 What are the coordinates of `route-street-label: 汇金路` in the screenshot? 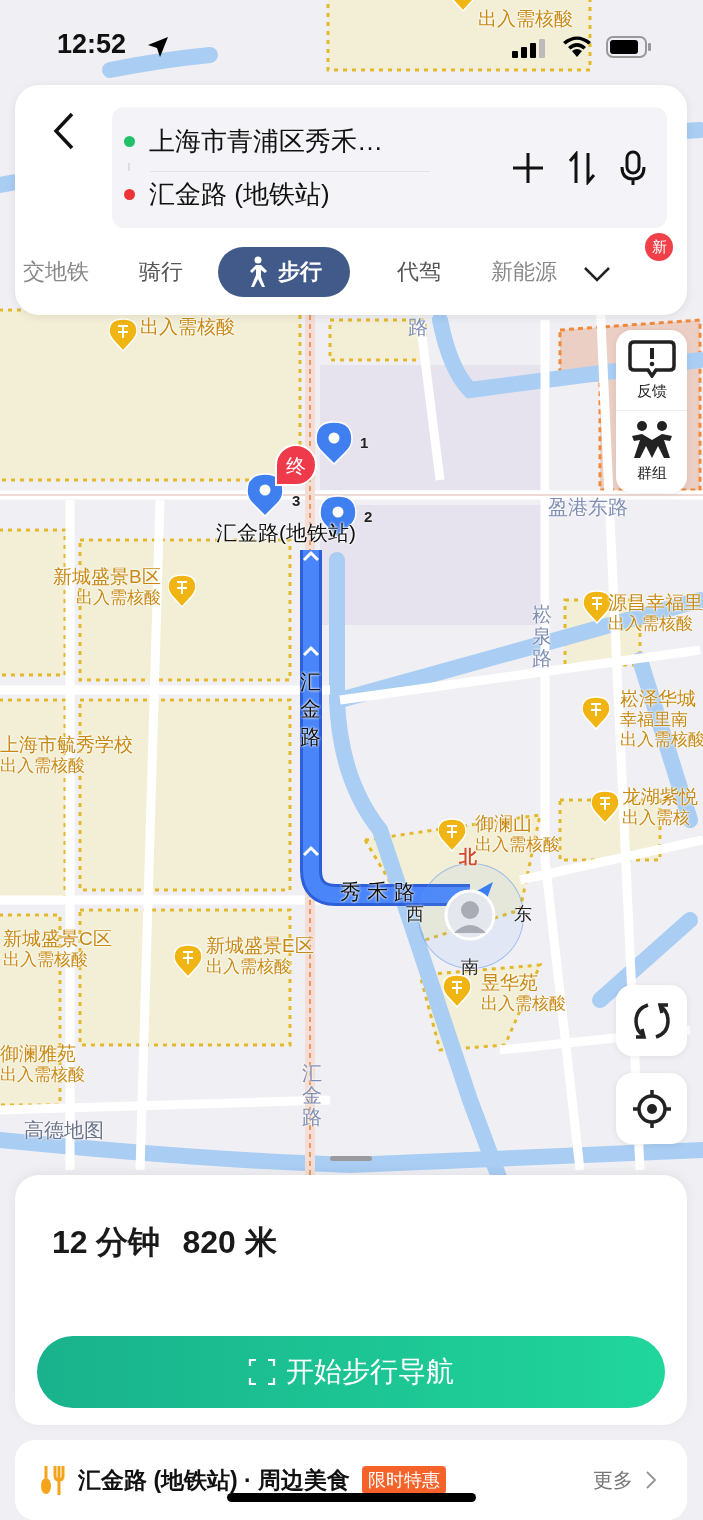 It's located at (310, 709).